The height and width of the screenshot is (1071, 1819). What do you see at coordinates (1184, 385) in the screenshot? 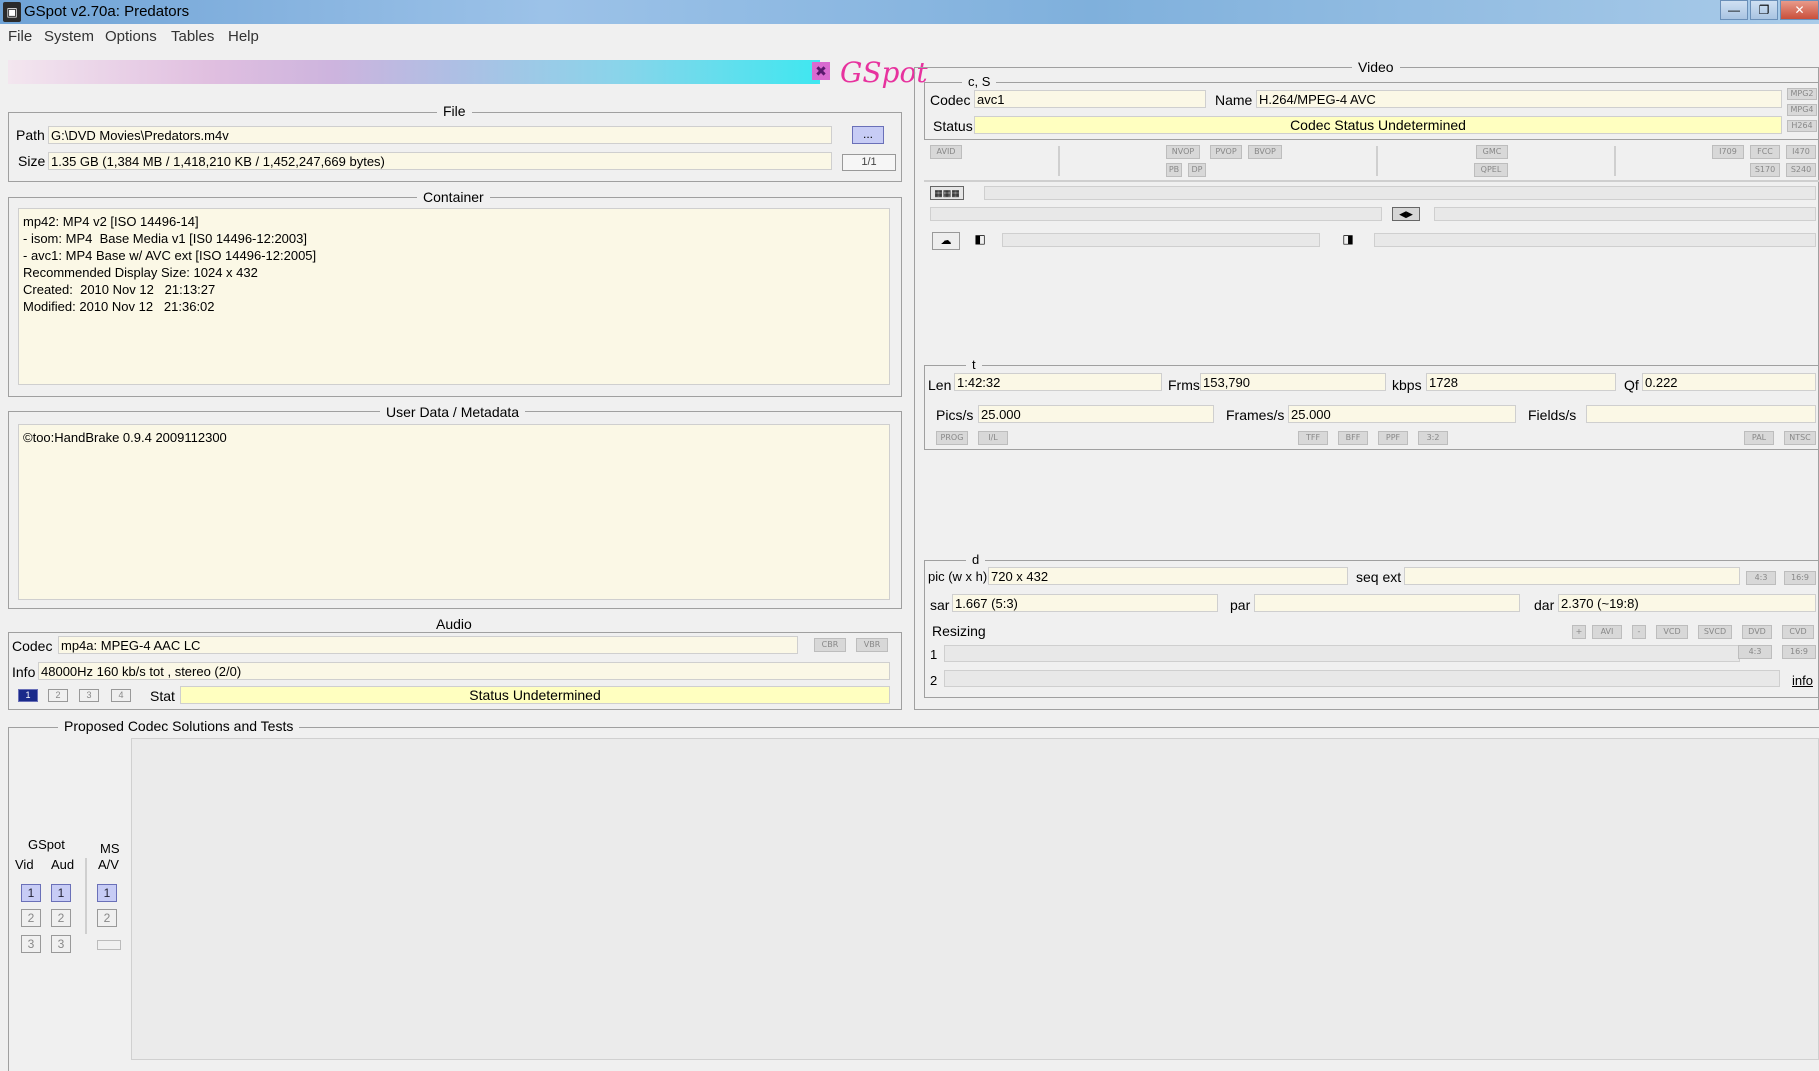
I see `frms-label: Frms` at bounding box center [1184, 385].